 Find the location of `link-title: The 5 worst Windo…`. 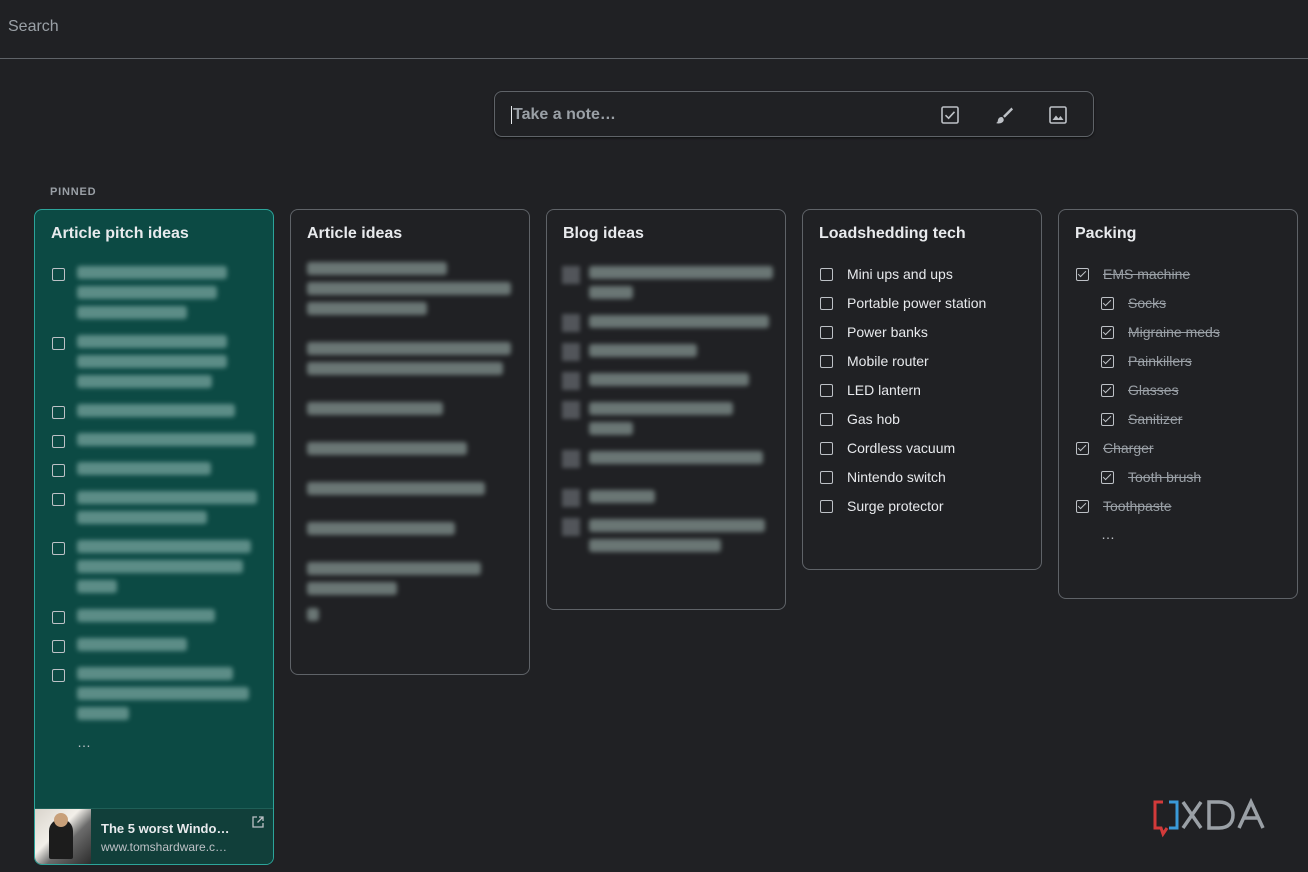

link-title: The 5 worst Windo… is located at coordinates (165, 828).